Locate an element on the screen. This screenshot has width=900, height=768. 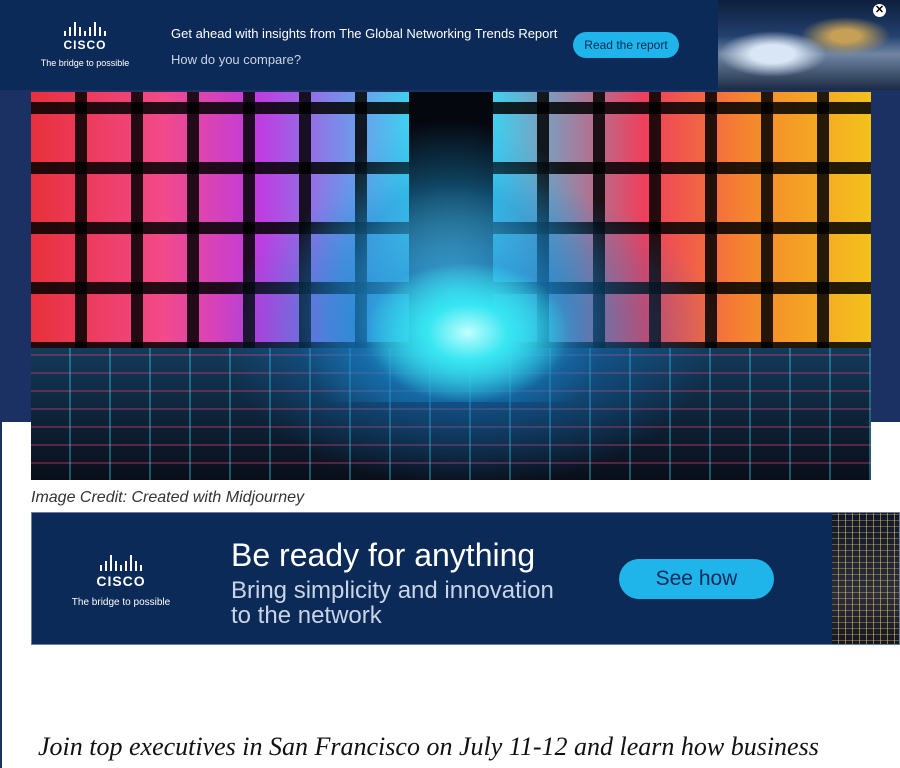
image-credit: Image Credit: Created with Midjourney is located at coordinates (168, 497).